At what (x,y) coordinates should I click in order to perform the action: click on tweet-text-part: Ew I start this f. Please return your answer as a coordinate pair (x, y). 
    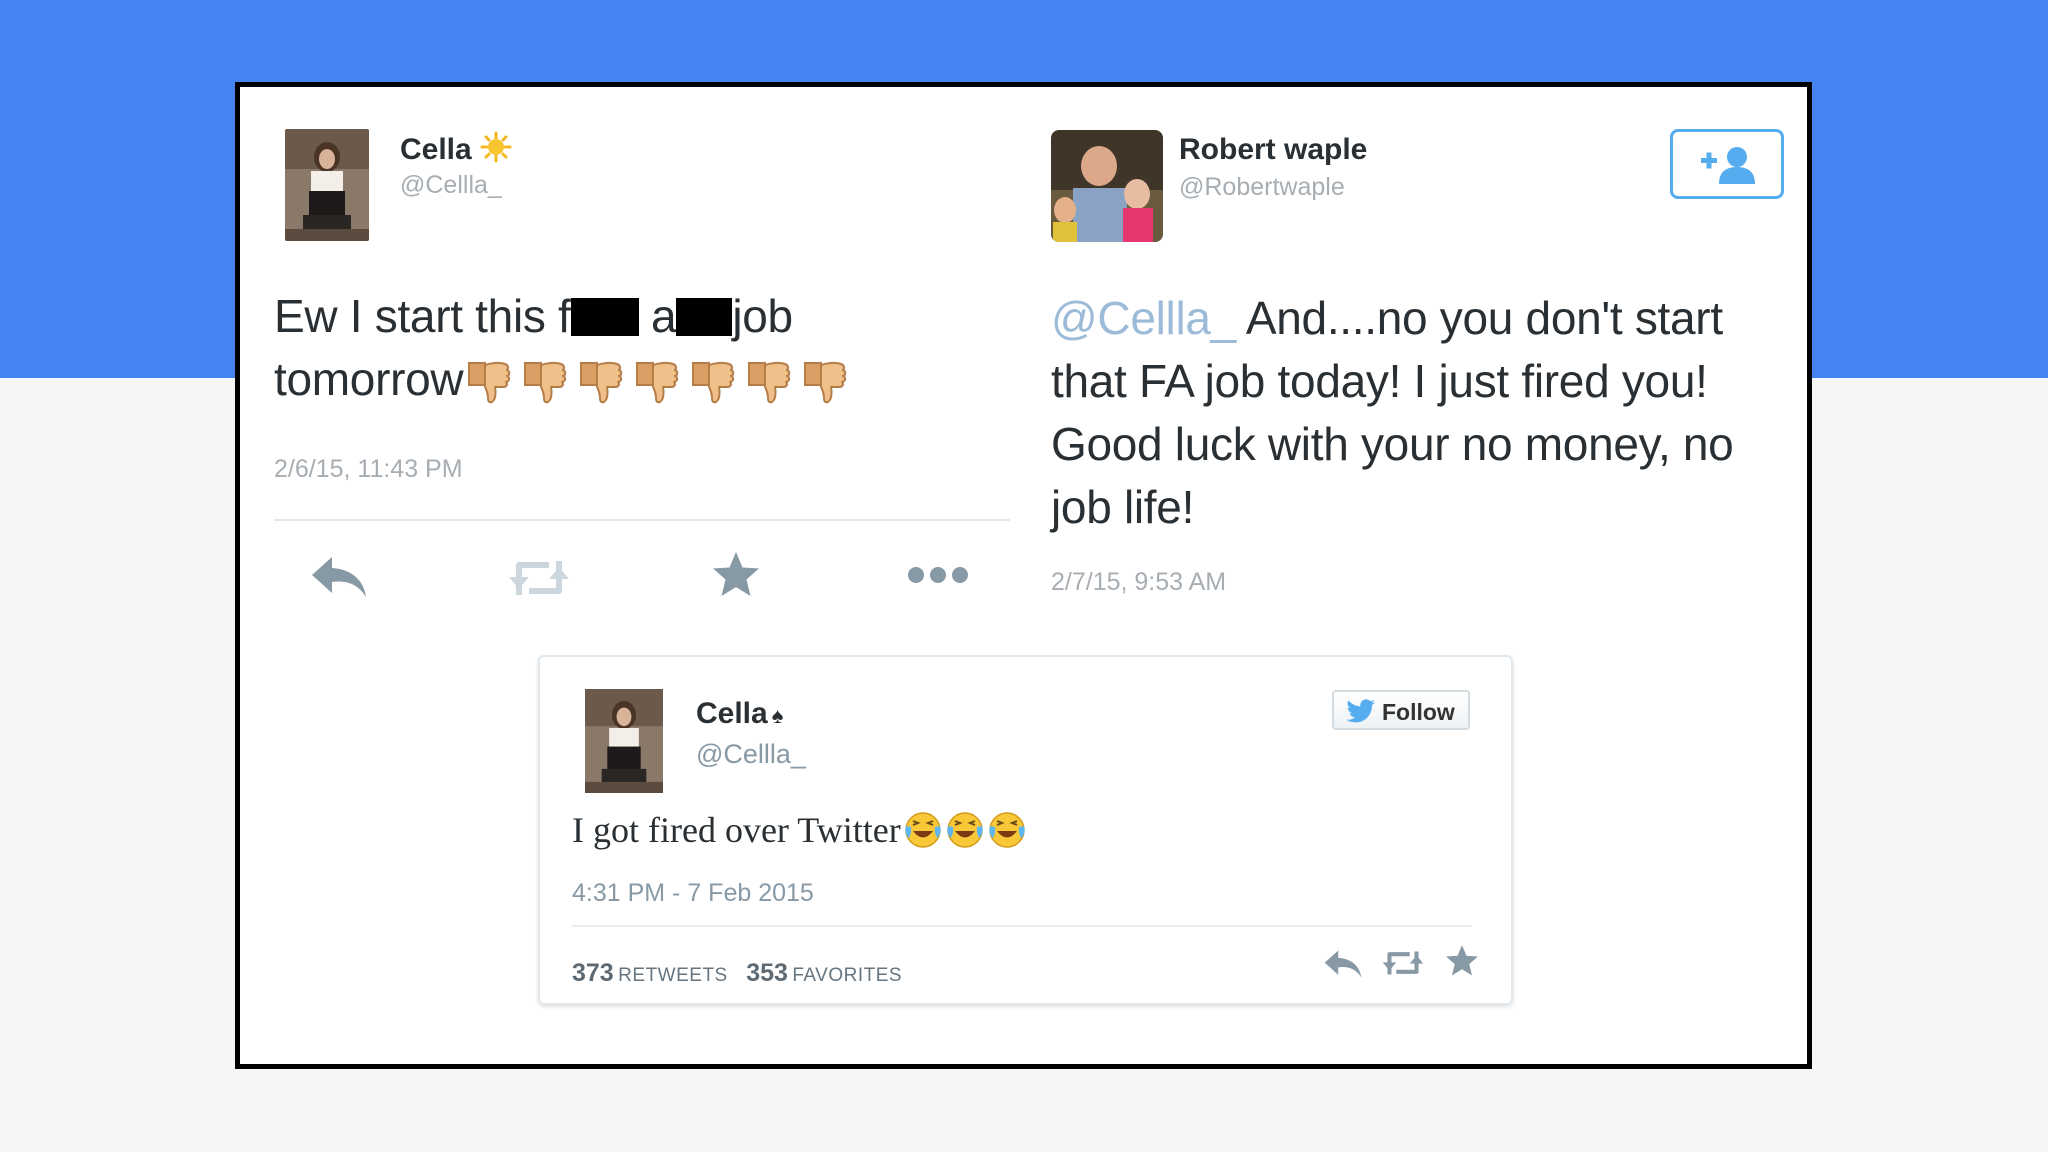
    Looking at the image, I should click on (422, 316).